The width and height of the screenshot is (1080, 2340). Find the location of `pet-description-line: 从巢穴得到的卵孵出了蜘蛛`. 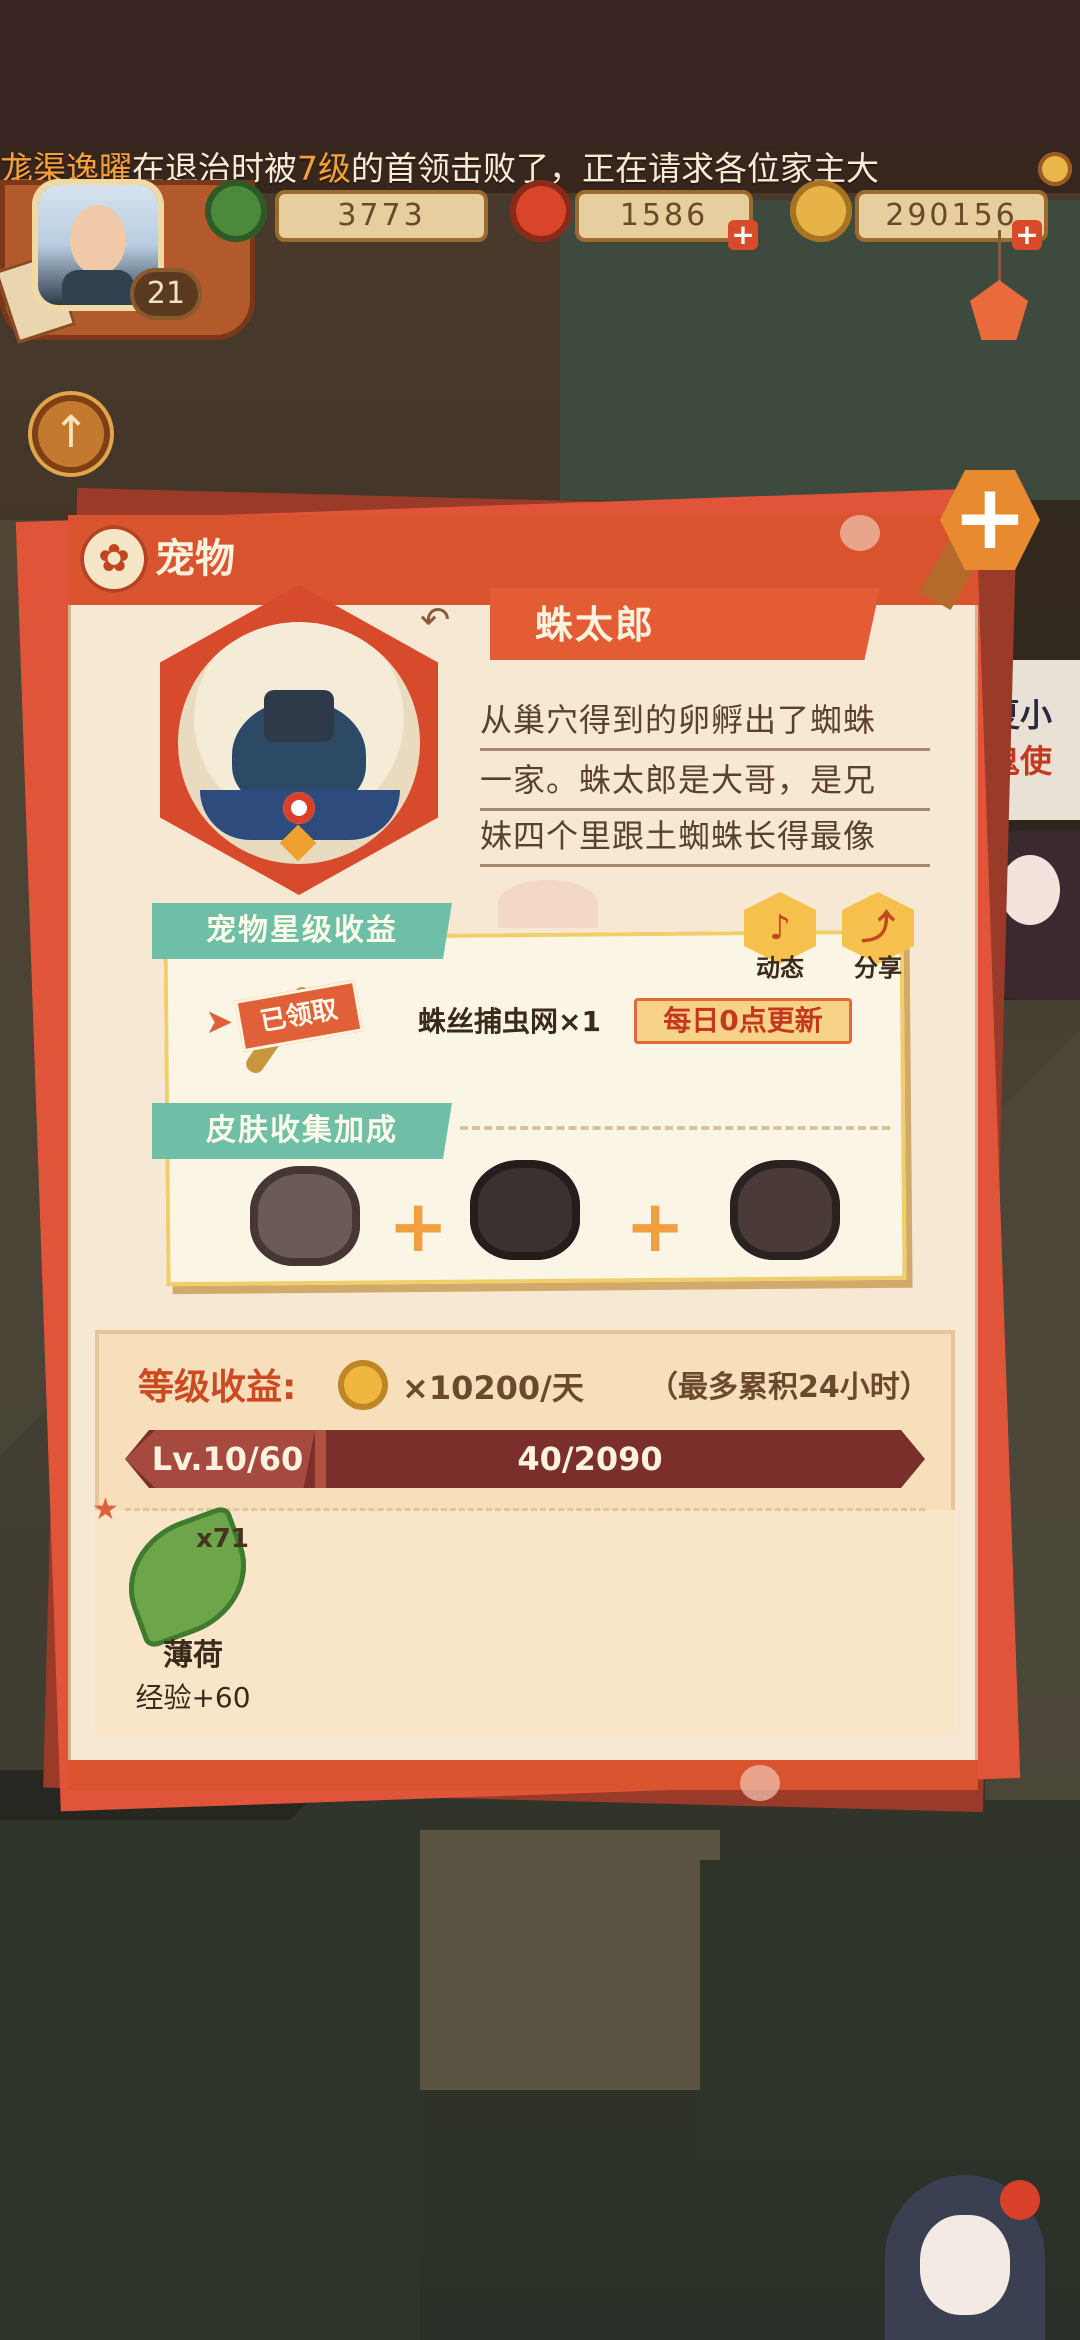

pet-description-line: 从巢穴得到的卵孵出了蜘蛛 is located at coordinates (705, 721).